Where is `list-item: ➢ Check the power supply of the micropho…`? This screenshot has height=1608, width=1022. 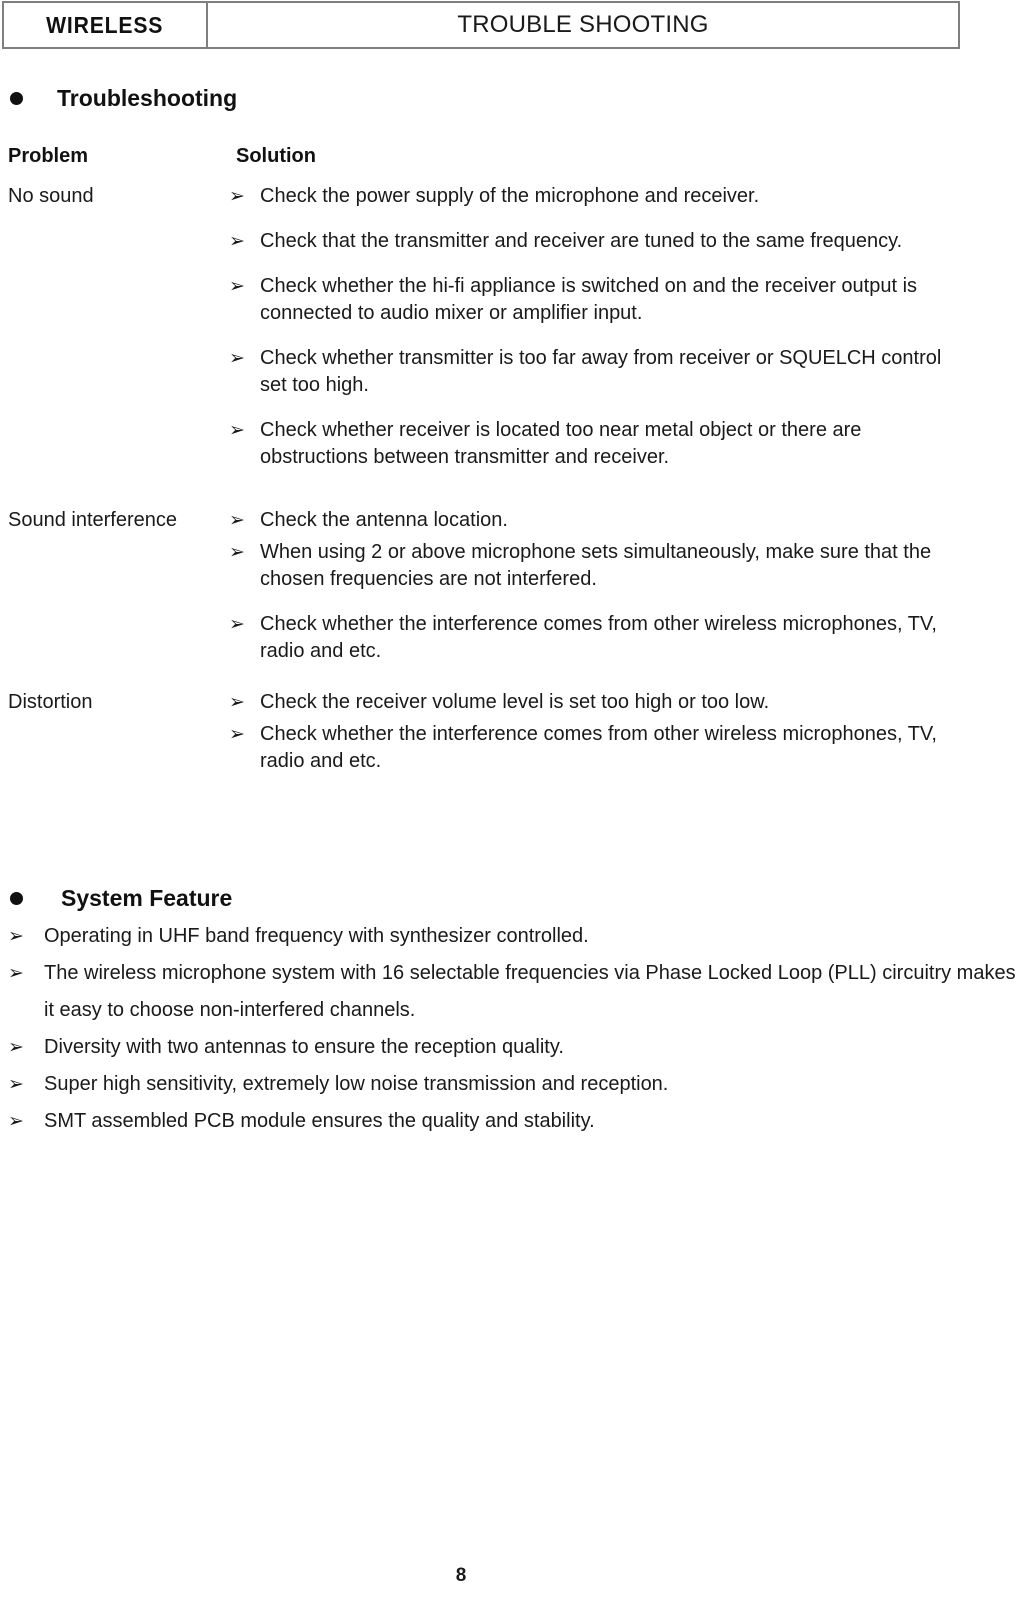 list-item: ➢ Check the power supply of the micropho… is located at coordinates (597, 196).